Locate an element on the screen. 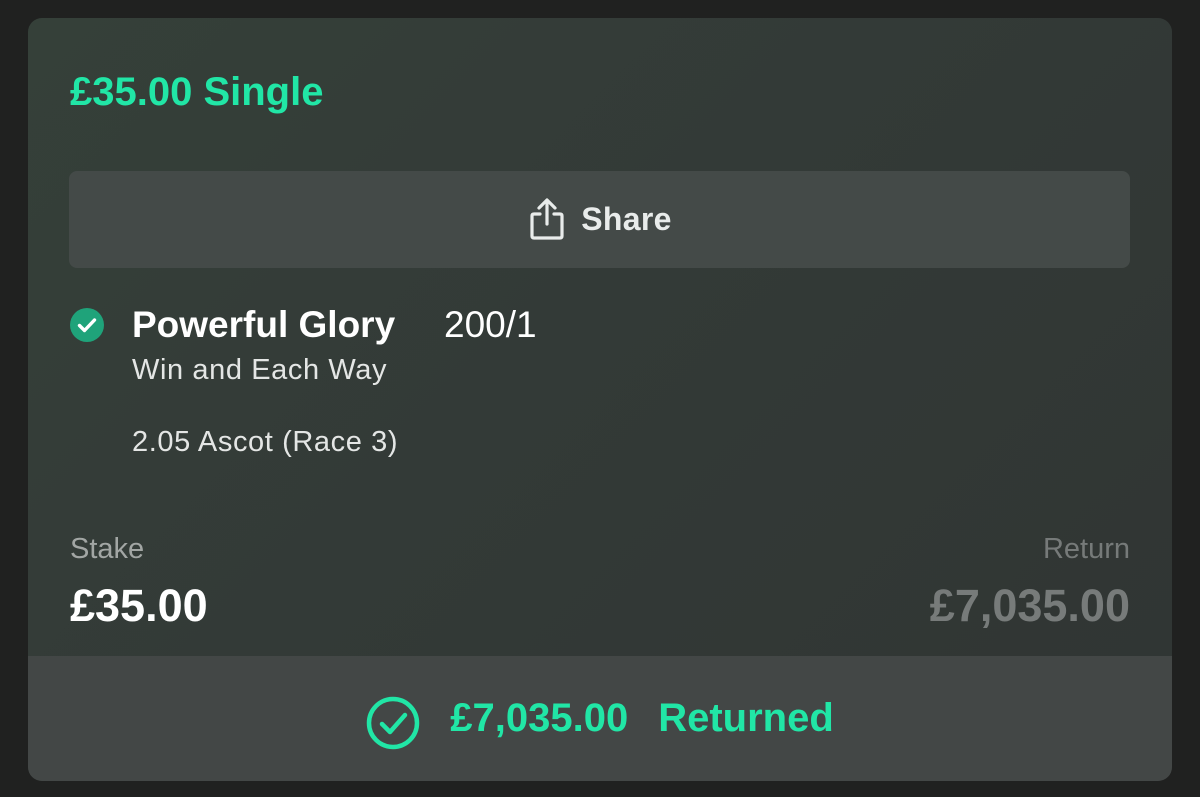  event-name: 2.05 Ascot (Race 3) is located at coordinates (265, 442).